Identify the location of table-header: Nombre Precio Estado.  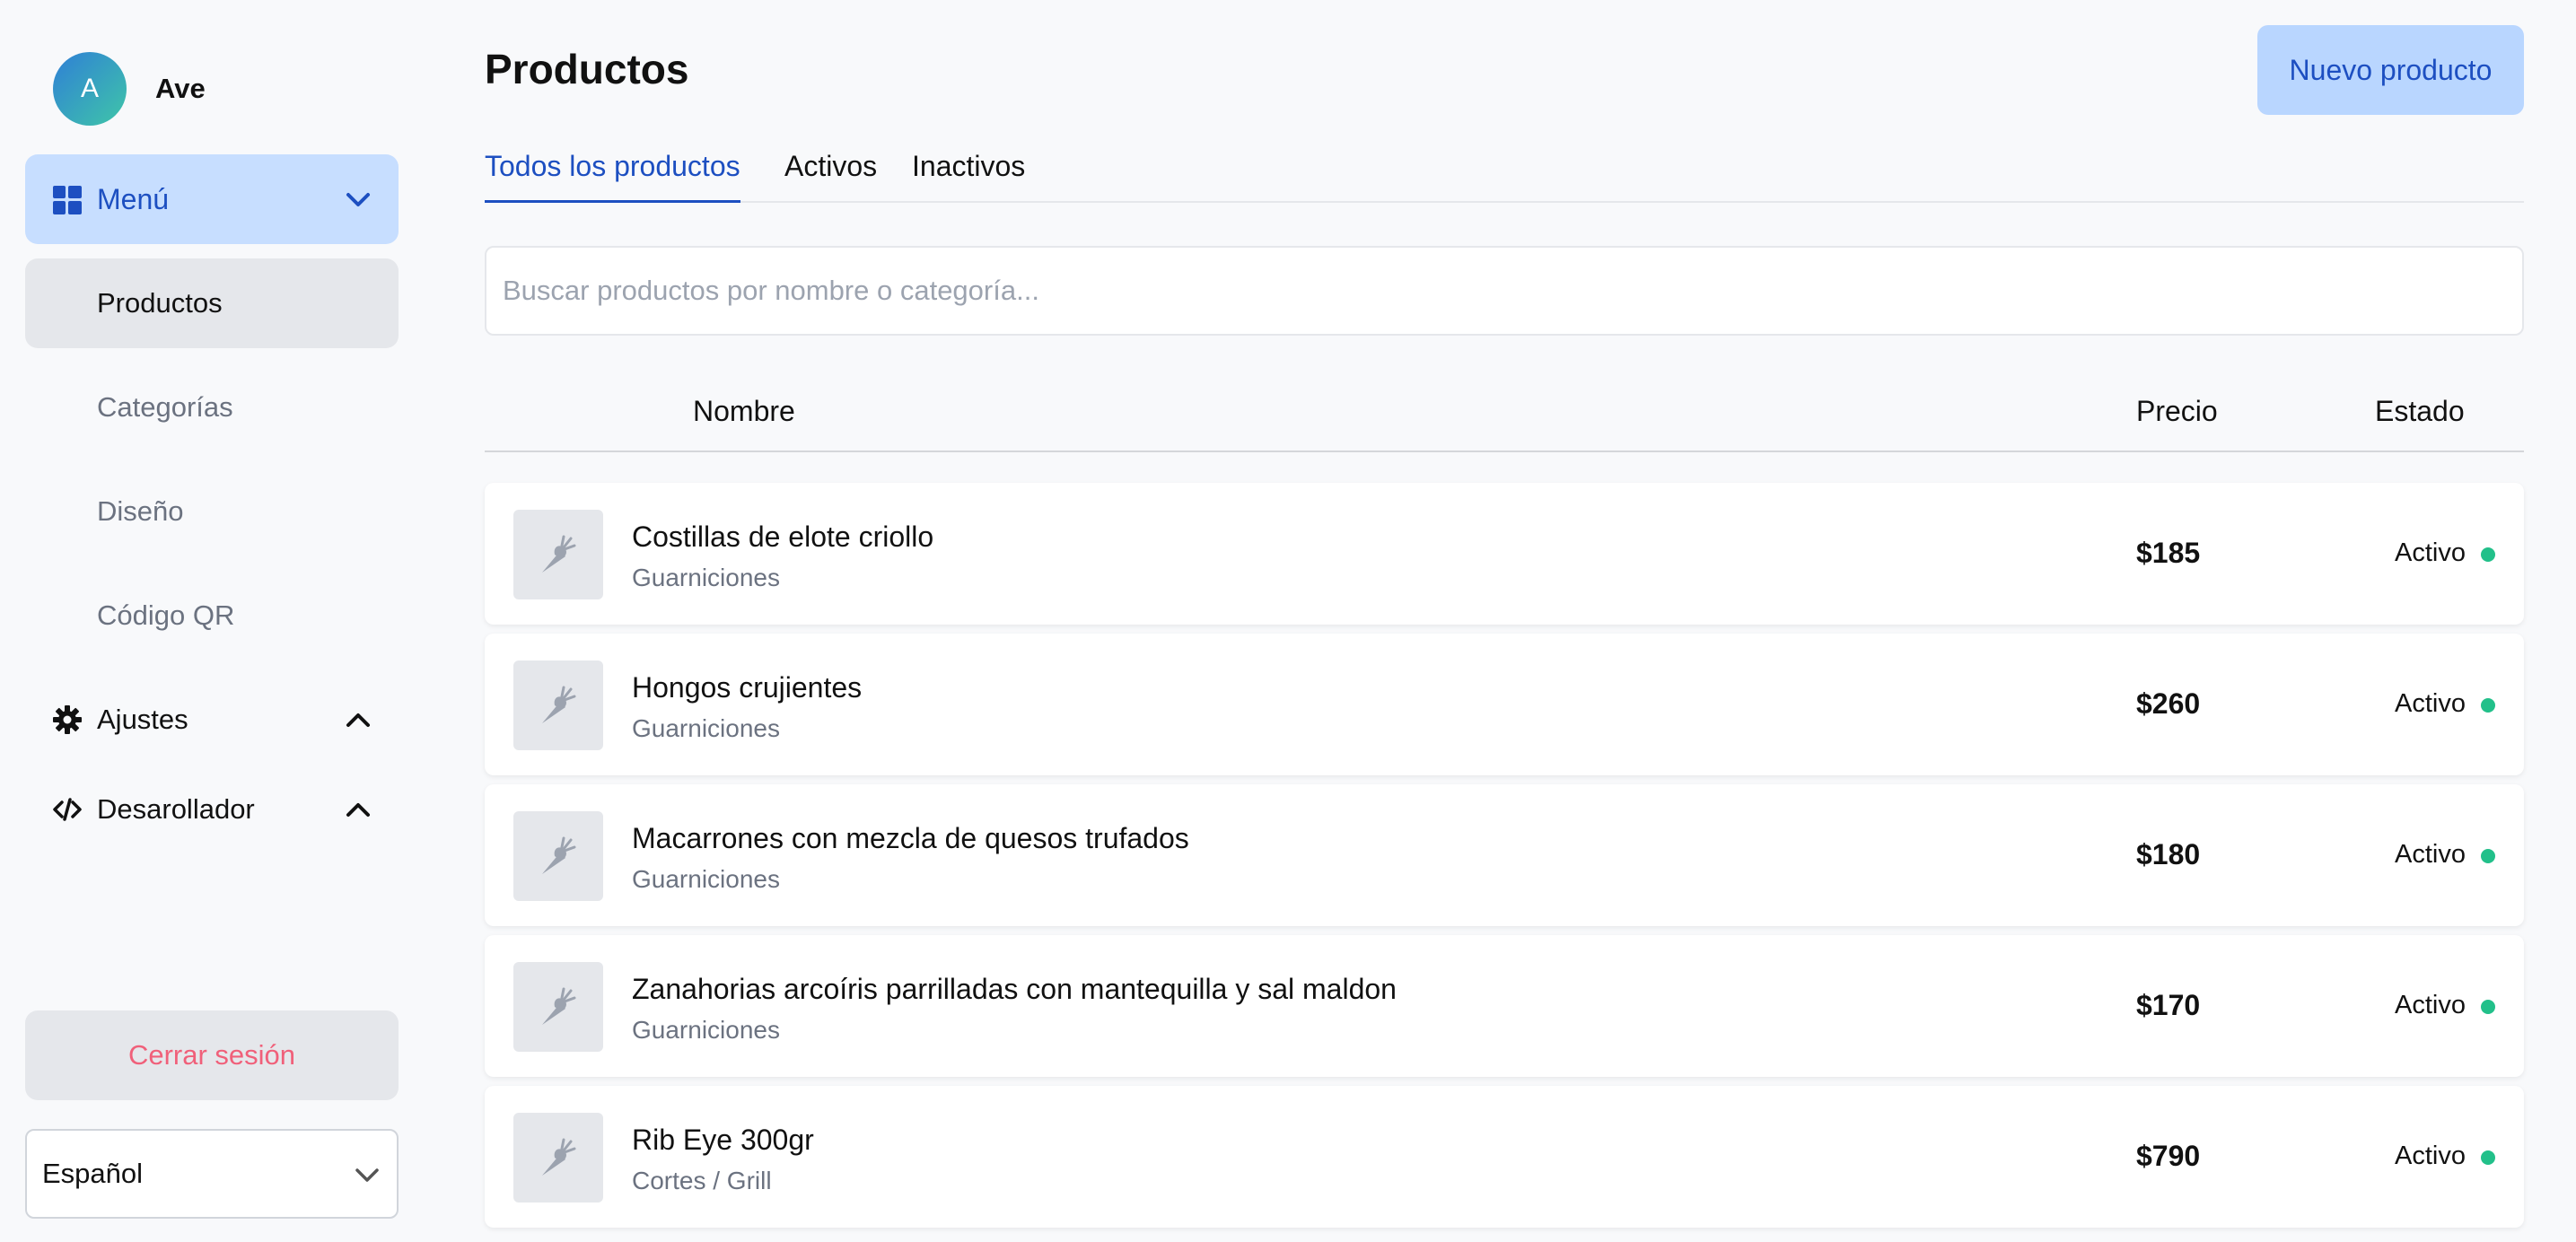
(1504, 419).